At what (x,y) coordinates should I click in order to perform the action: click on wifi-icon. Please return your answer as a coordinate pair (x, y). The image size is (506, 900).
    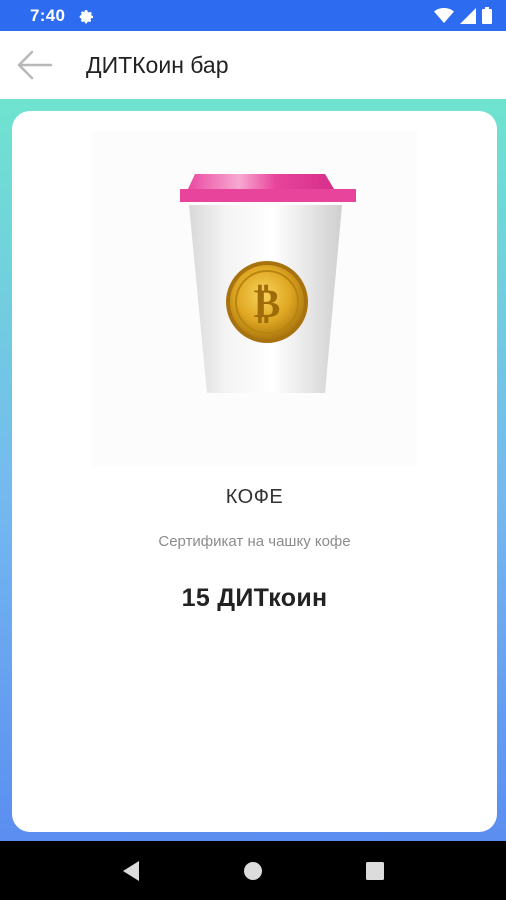
    Looking at the image, I should click on (444, 15).